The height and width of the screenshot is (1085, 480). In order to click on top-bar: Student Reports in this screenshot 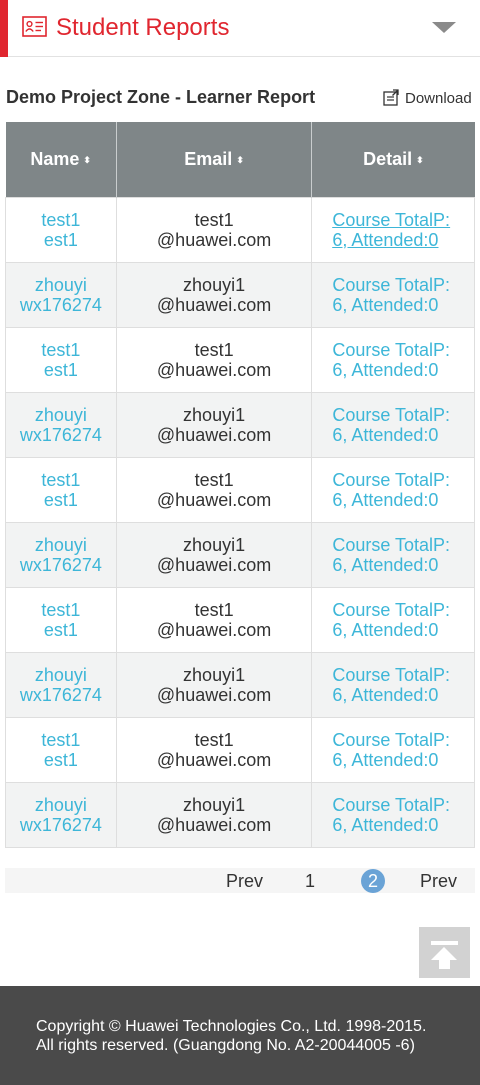, I will do `click(240, 28)`.